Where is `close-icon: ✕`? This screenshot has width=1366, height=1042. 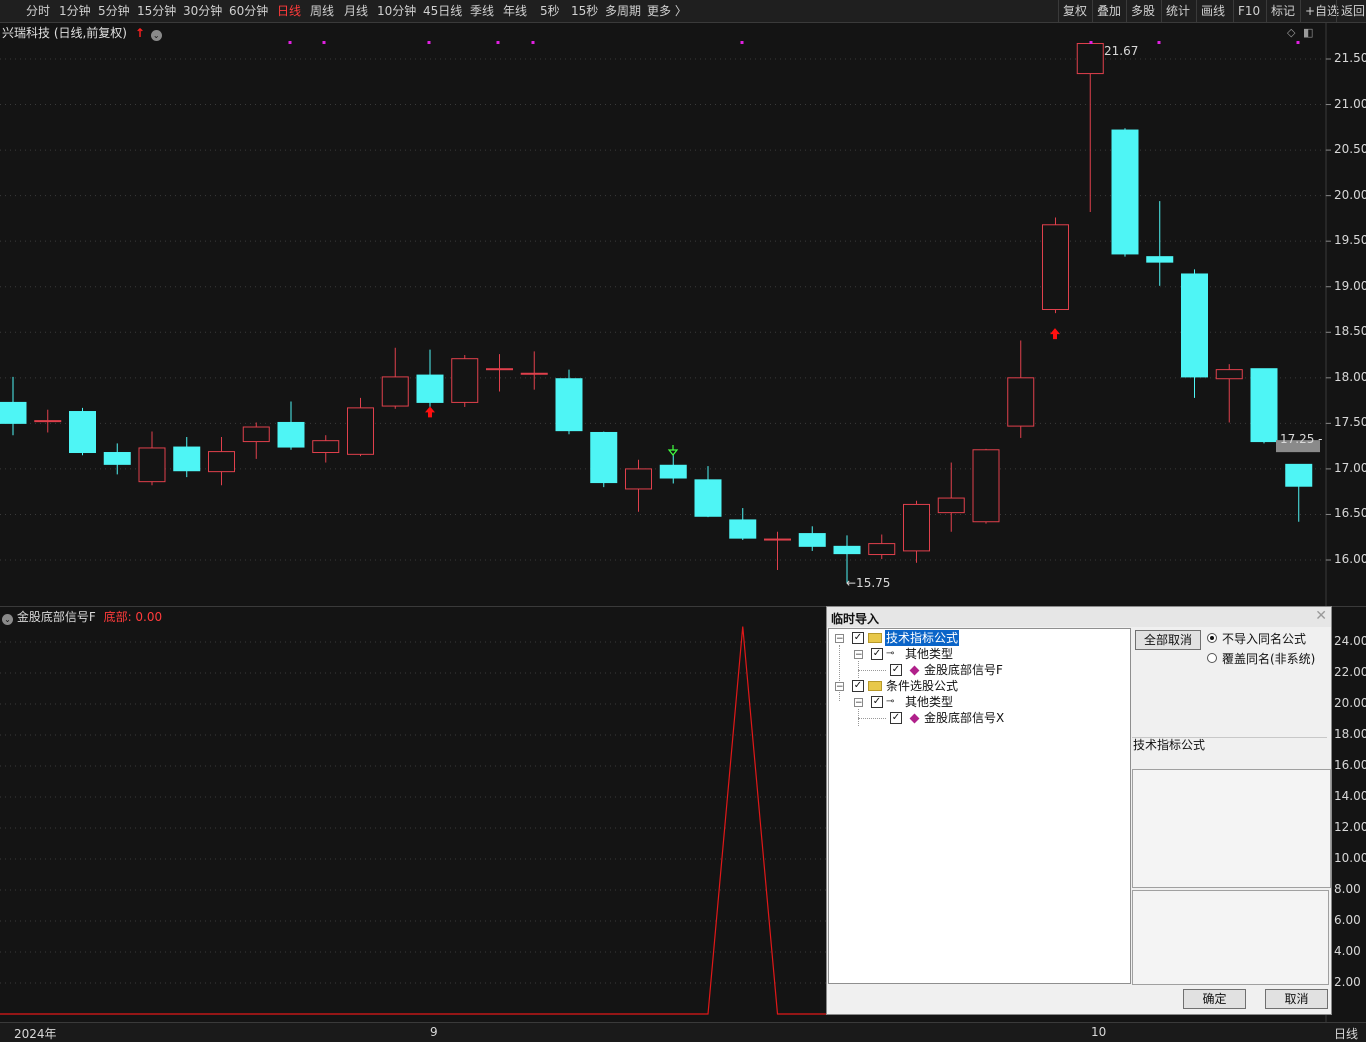 close-icon: ✕ is located at coordinates (1321, 616).